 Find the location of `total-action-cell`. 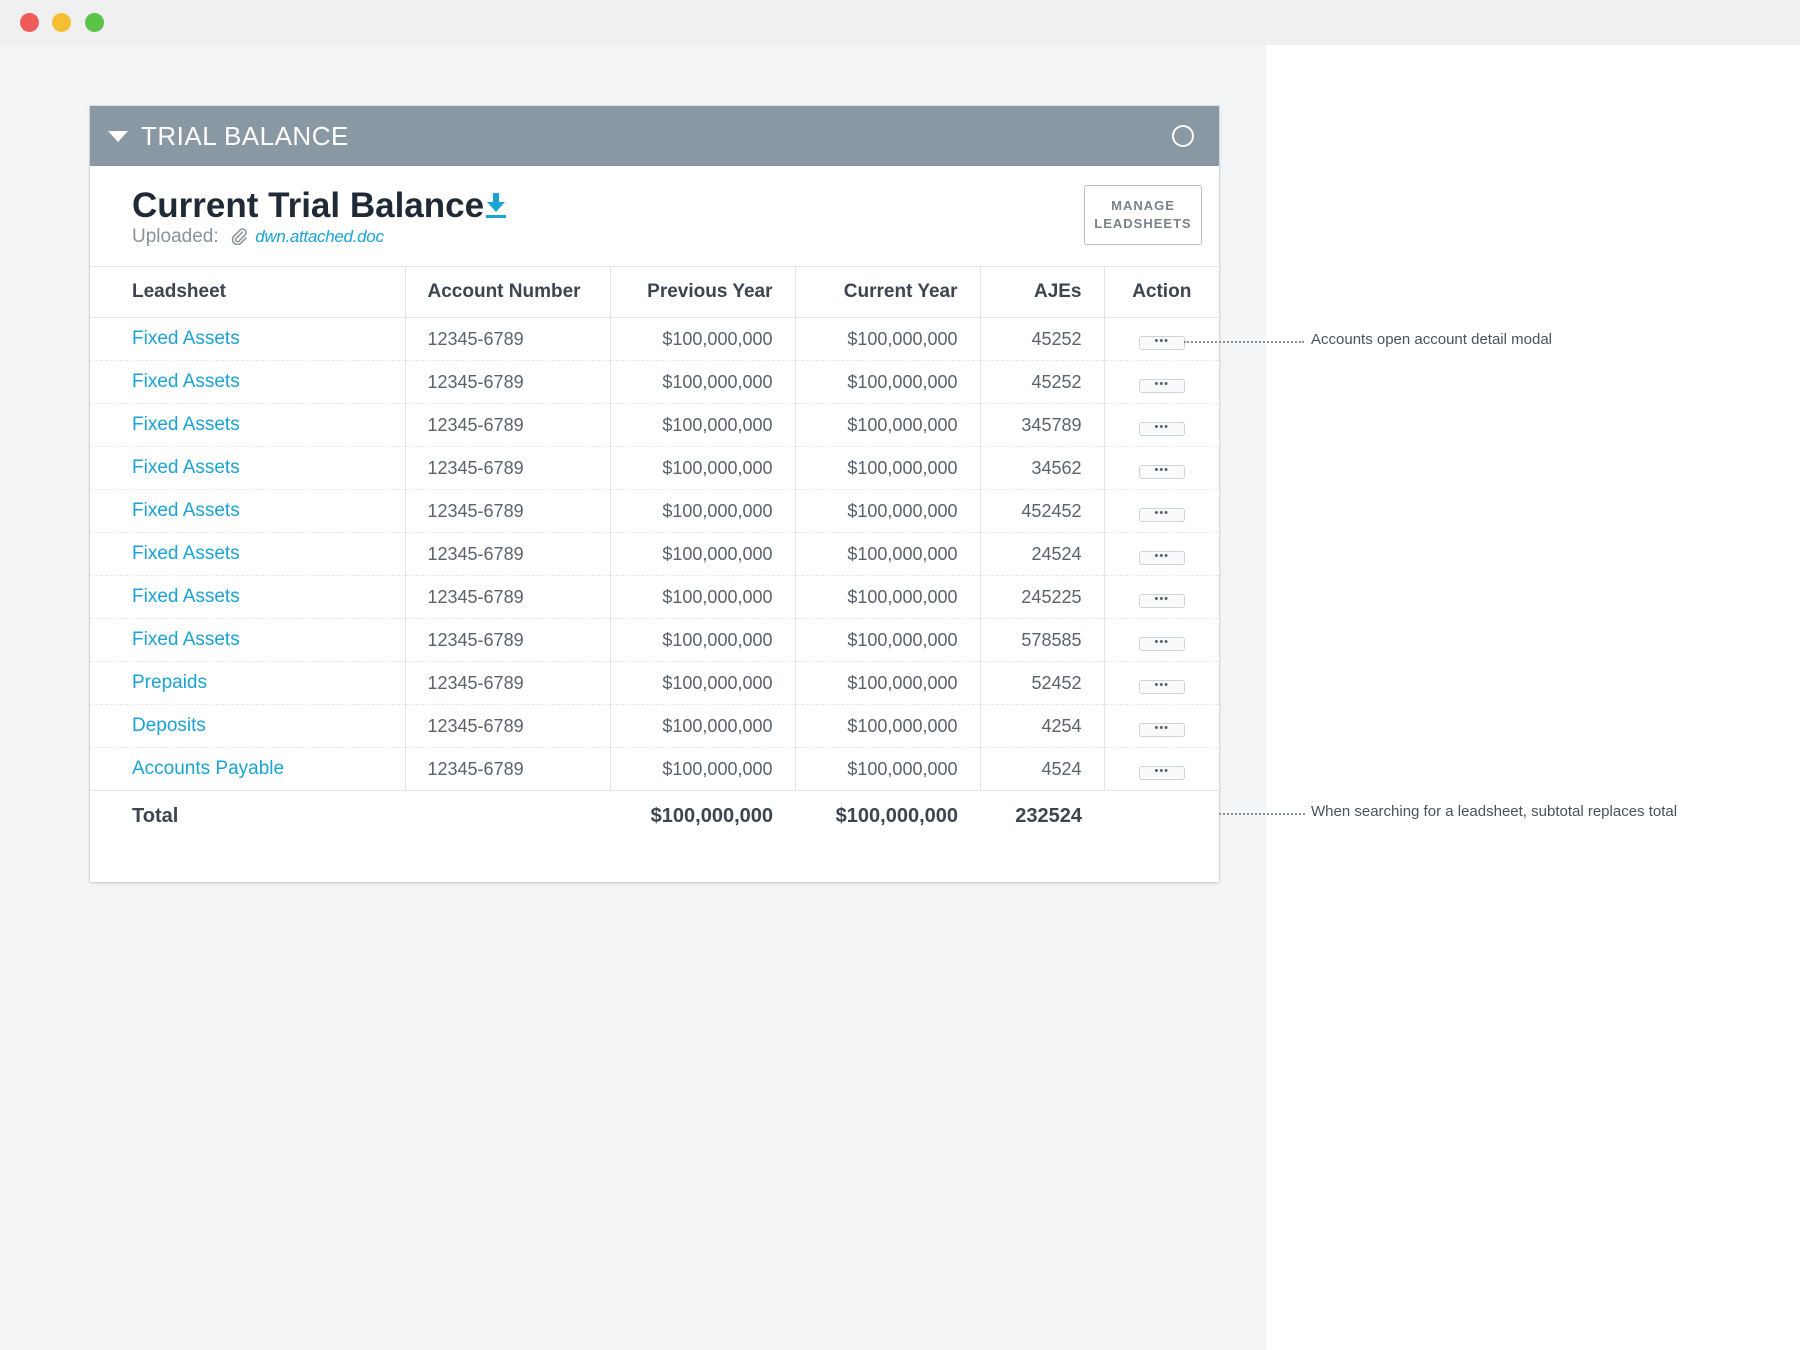

total-action-cell is located at coordinates (1161, 816).